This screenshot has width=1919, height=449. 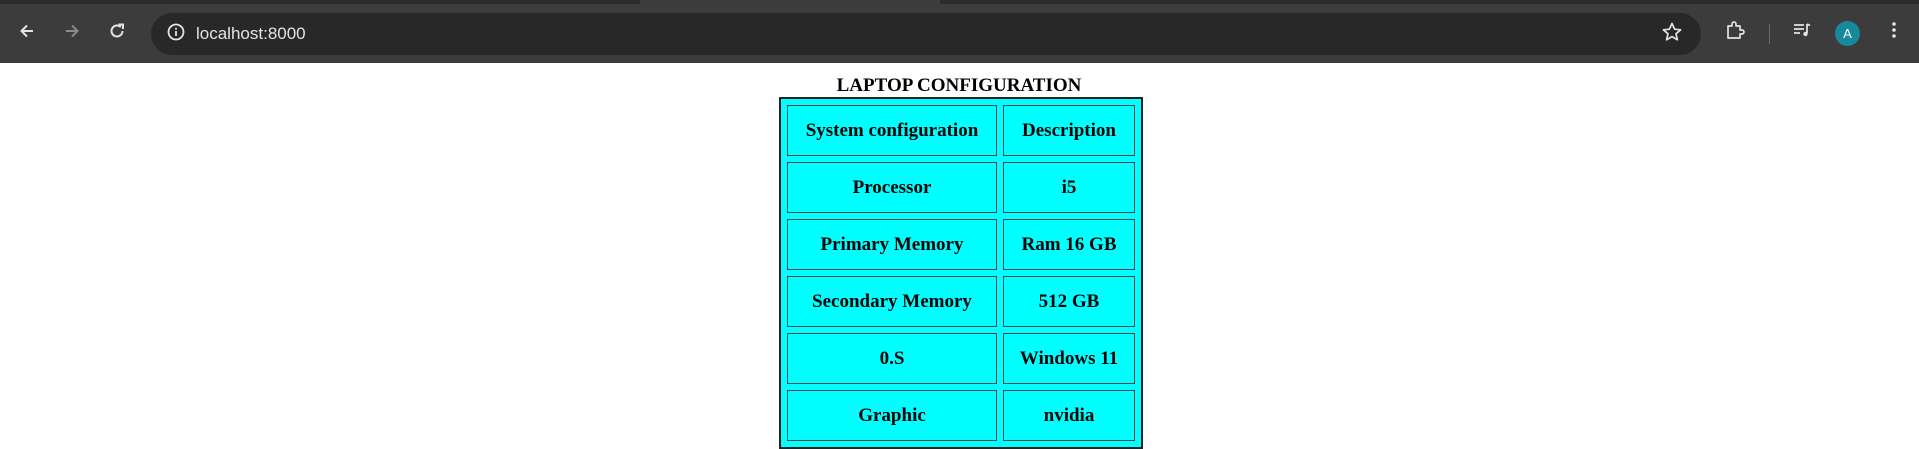 I want to click on table-cell: Processor, so click(x=892, y=187).